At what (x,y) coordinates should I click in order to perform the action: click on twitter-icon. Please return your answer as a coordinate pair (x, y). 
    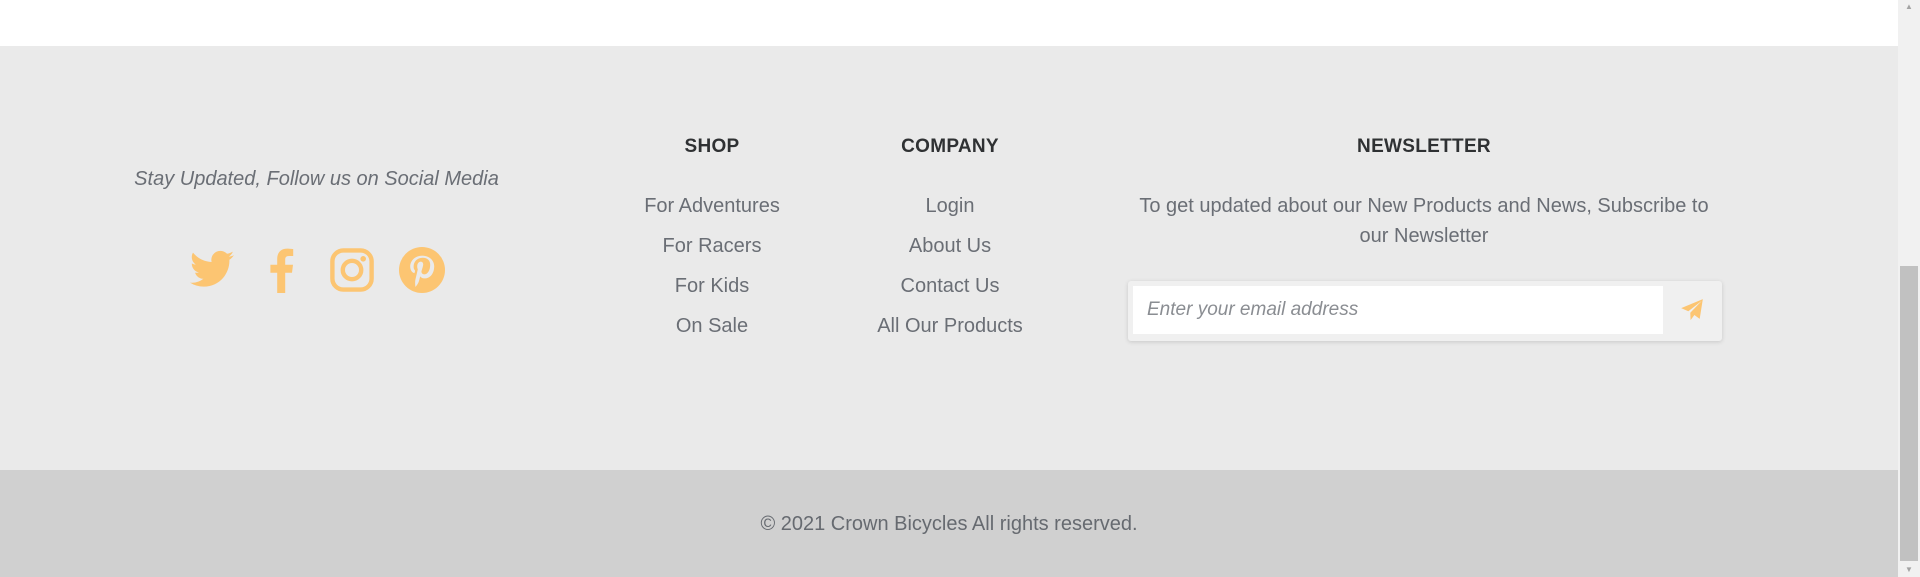
    Looking at the image, I should click on (212, 270).